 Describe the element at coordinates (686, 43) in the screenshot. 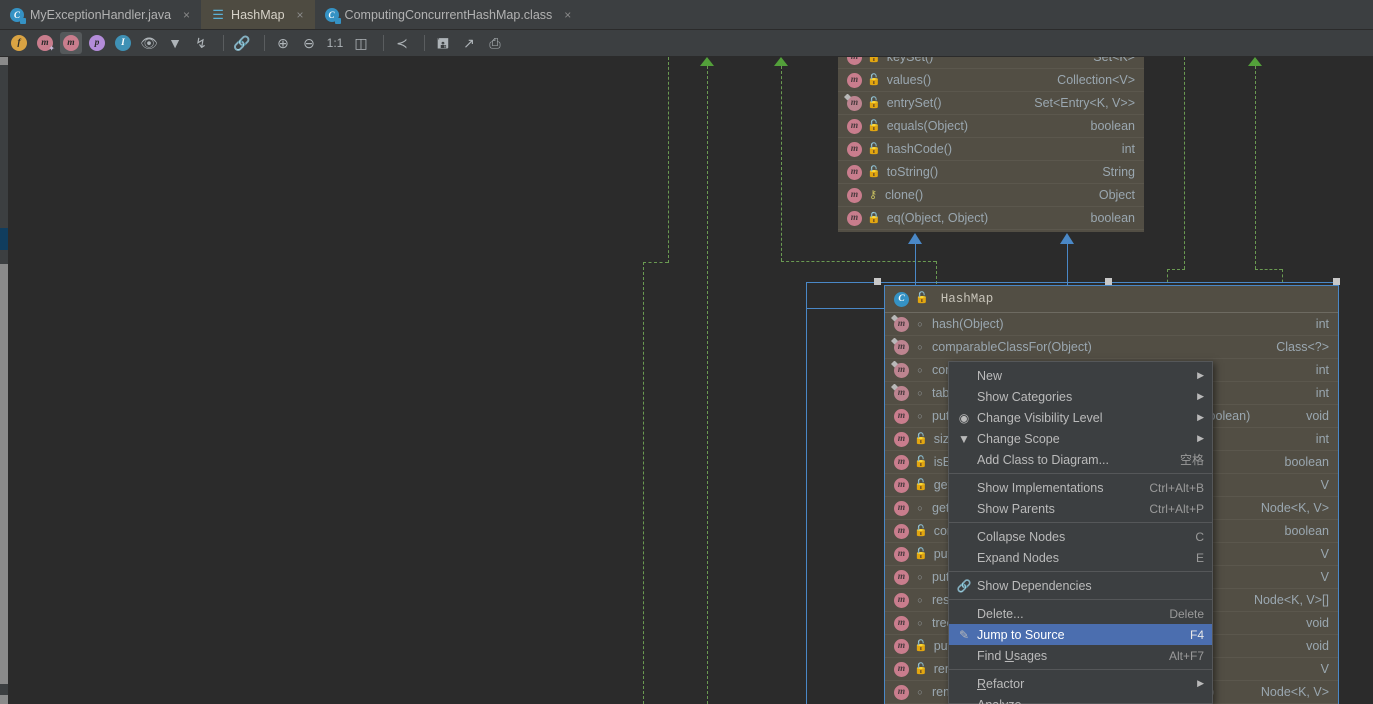

I see `diagram-toolbar: f m ✦ m p I 👁 ▼ ↯ 🔗 ⊕ ⊖ 1:1 ◫ ≺ 🖪 ↗ ⎙` at that location.